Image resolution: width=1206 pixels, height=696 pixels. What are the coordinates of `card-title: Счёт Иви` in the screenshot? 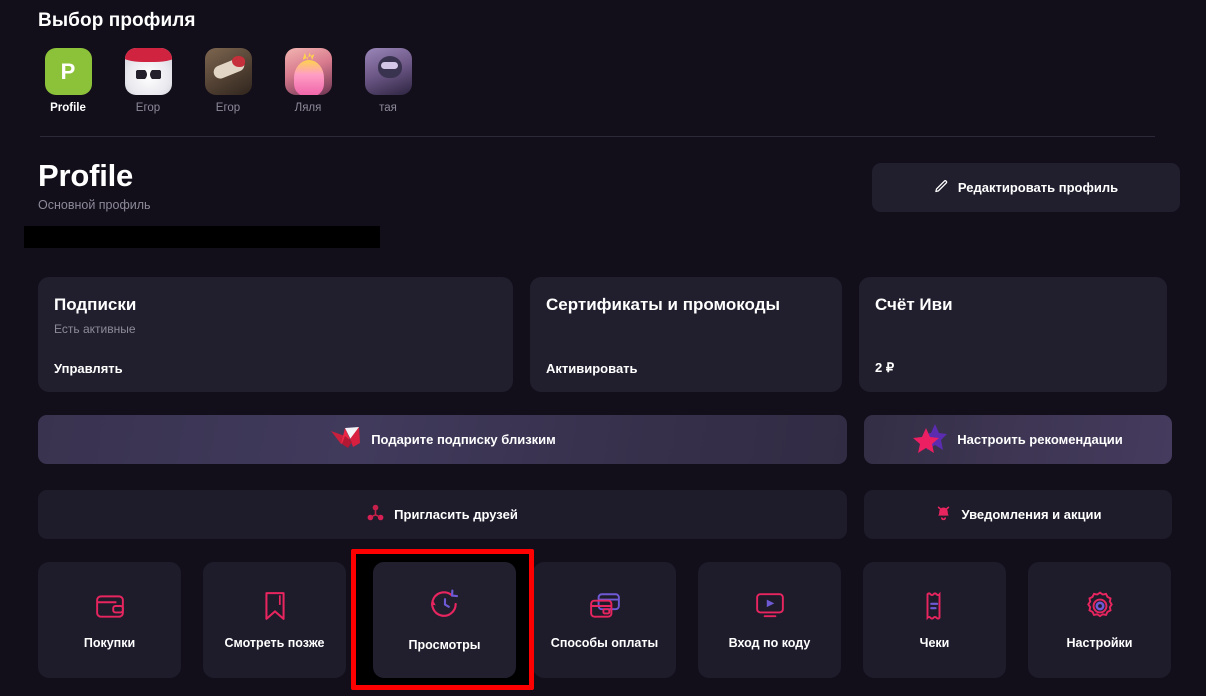 It's located at (914, 304).